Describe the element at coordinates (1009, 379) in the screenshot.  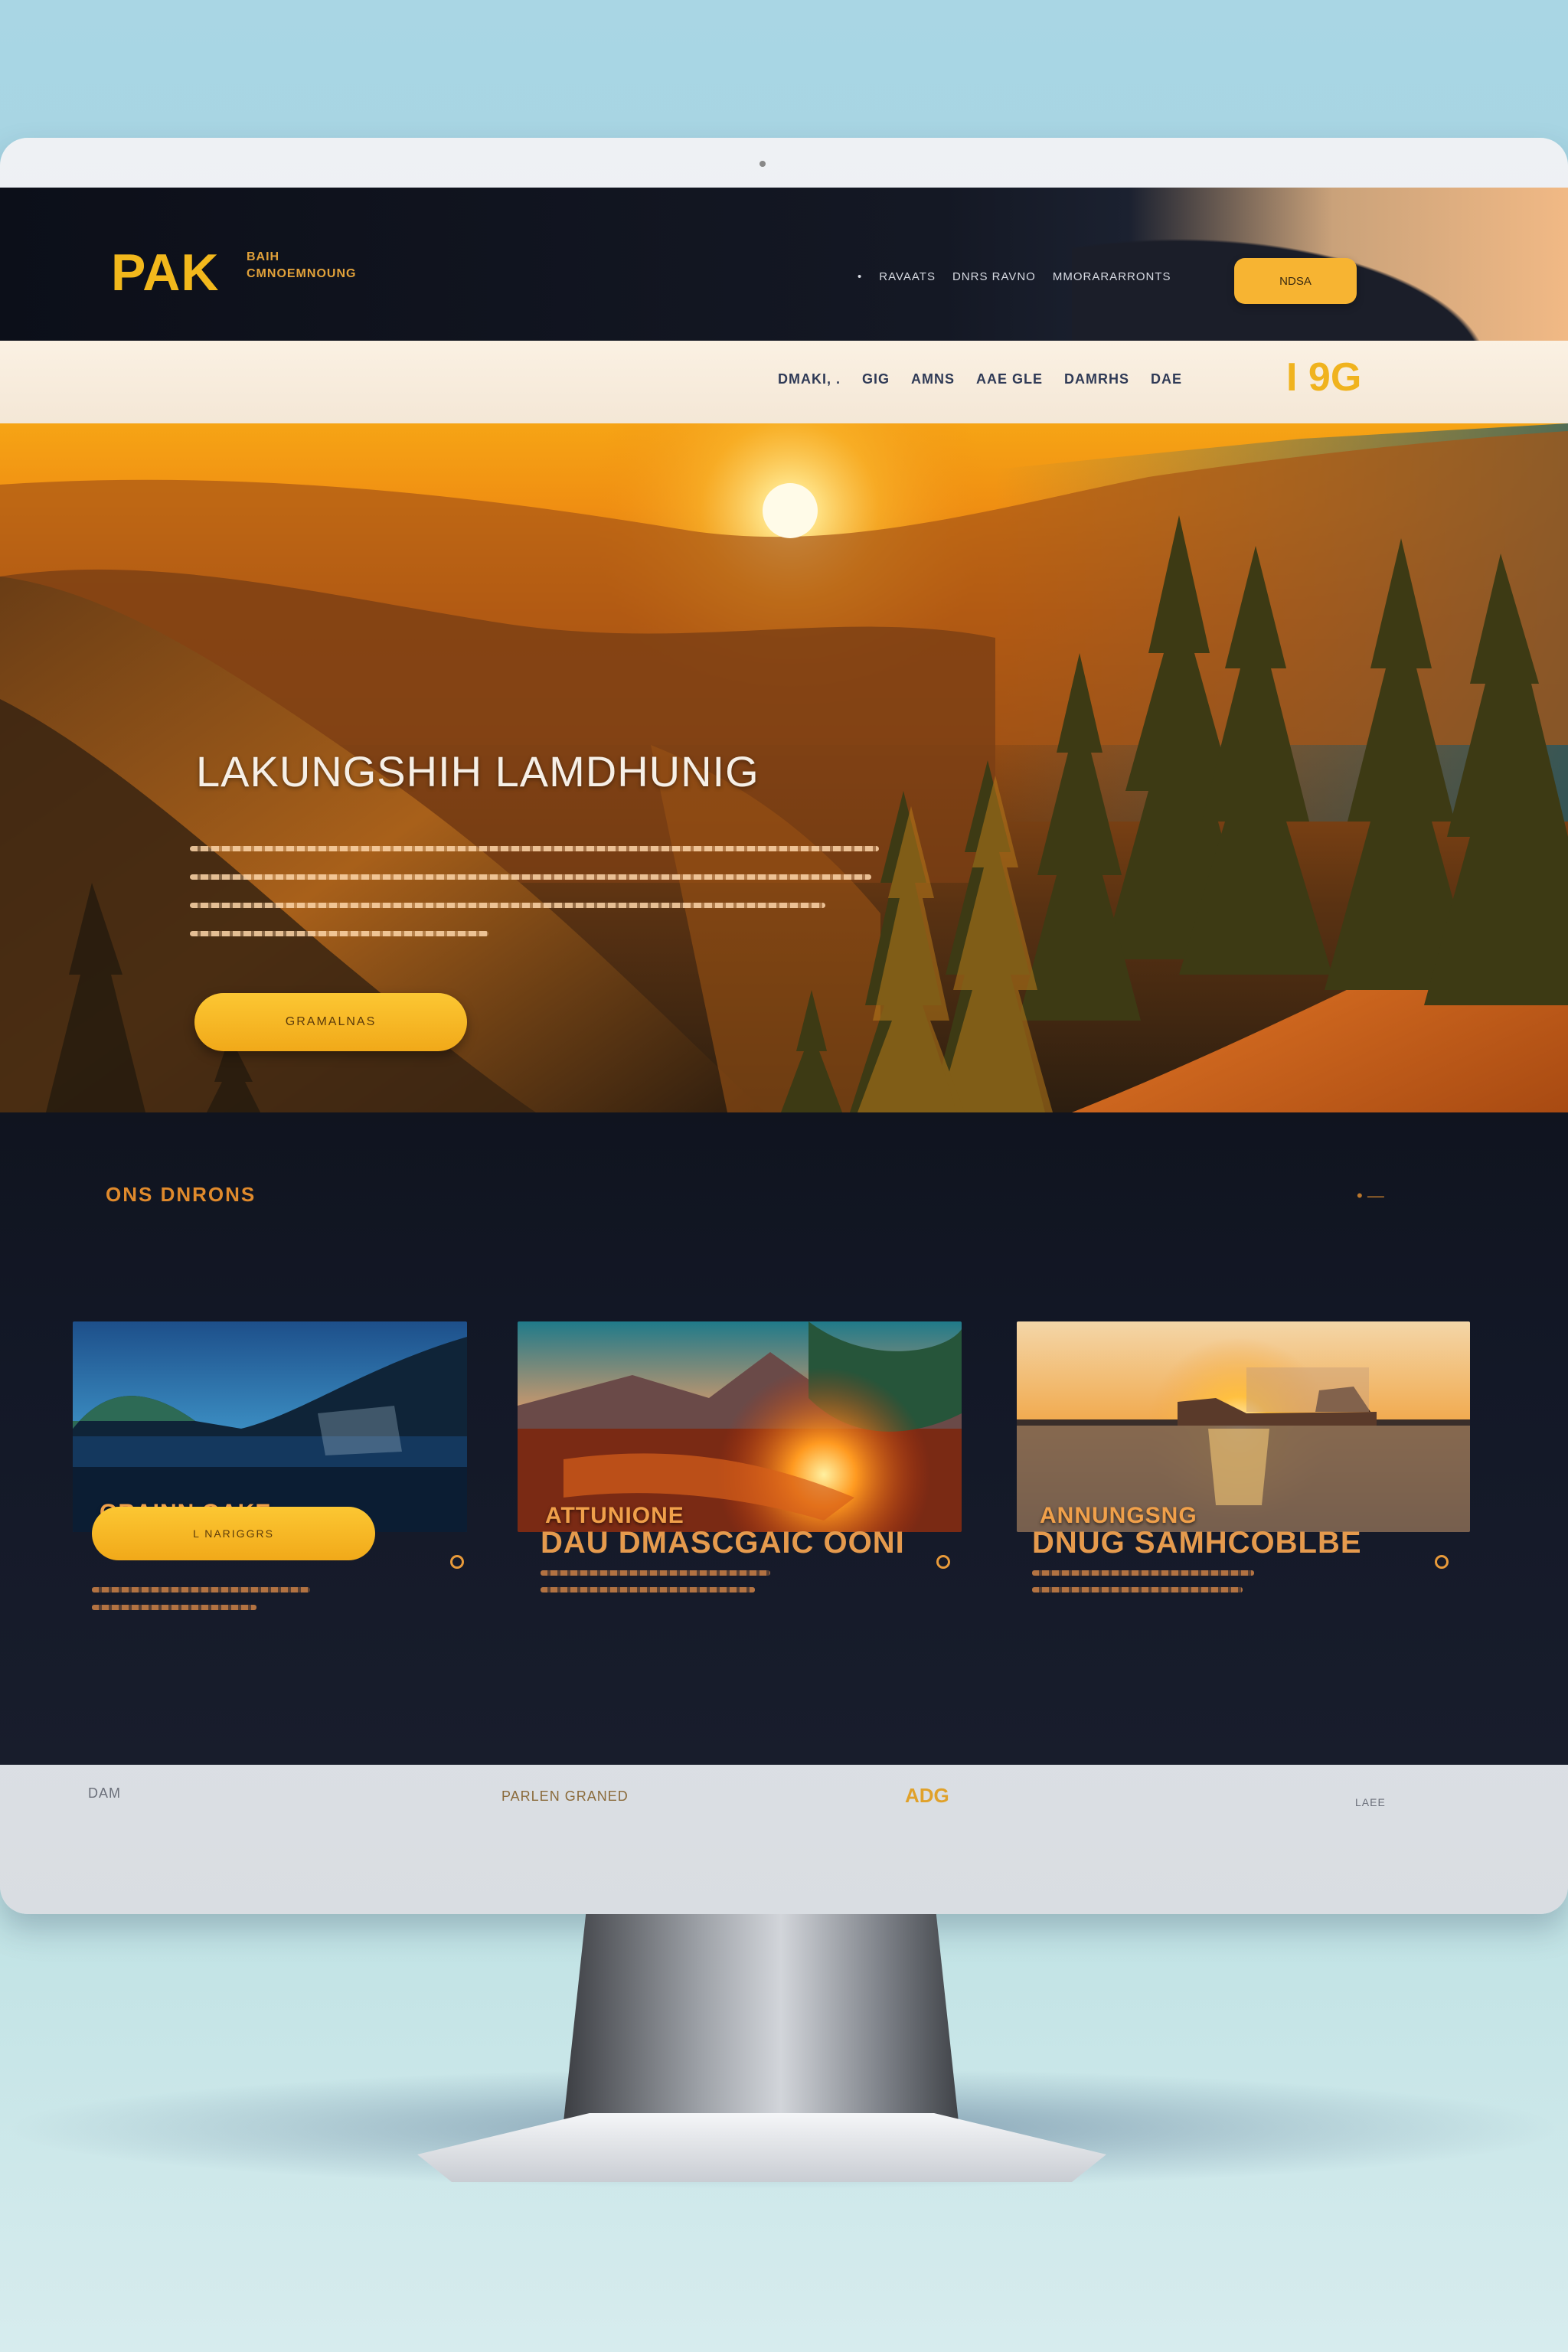
I see `secondary-nav-item: AAE GLE` at that location.